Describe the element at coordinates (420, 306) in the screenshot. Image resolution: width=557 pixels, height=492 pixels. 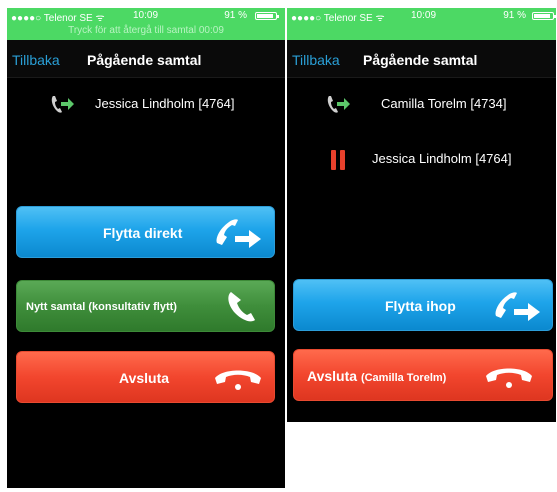
I see `button-label: Flytta ihop` at that location.